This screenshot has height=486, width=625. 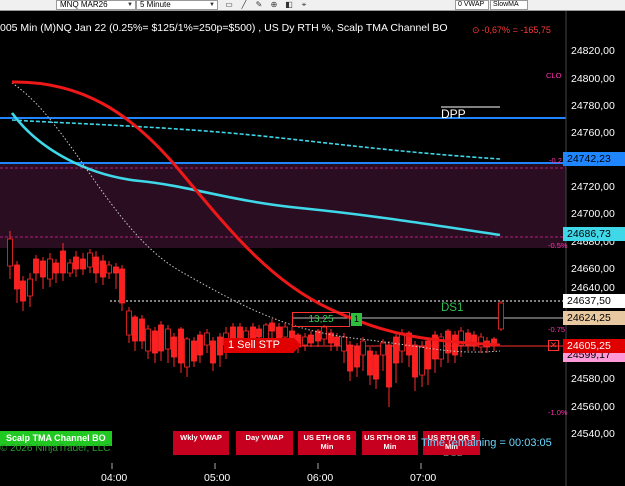 I want to click on chart-tool-icon: ◧, so click(x=289, y=5).